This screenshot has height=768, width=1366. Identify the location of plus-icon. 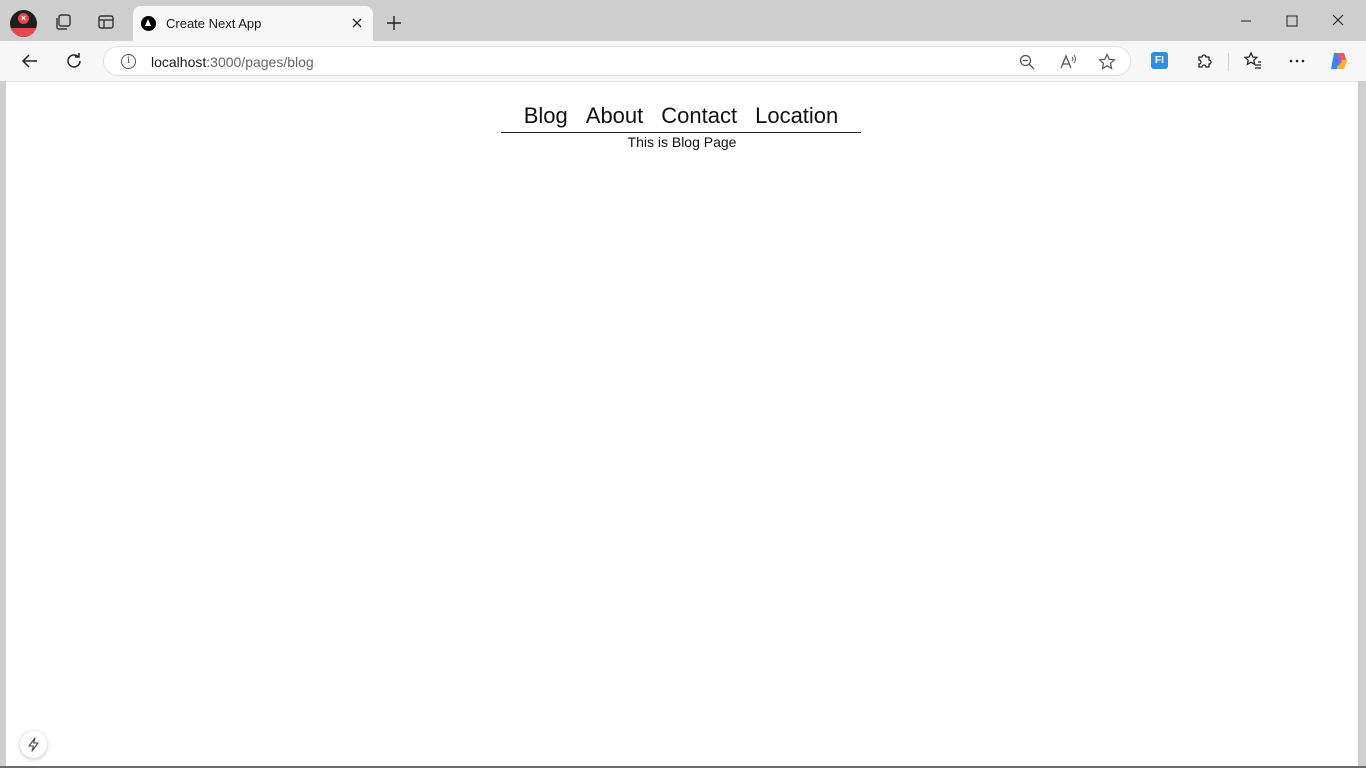
(394, 23).